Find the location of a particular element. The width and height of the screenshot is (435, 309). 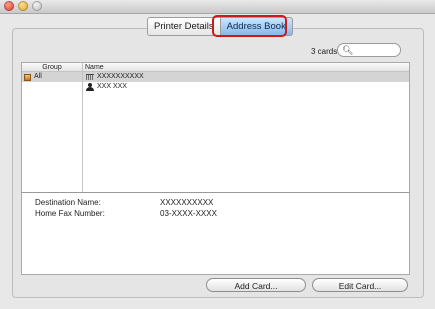

group-list: All is located at coordinates (52, 132).